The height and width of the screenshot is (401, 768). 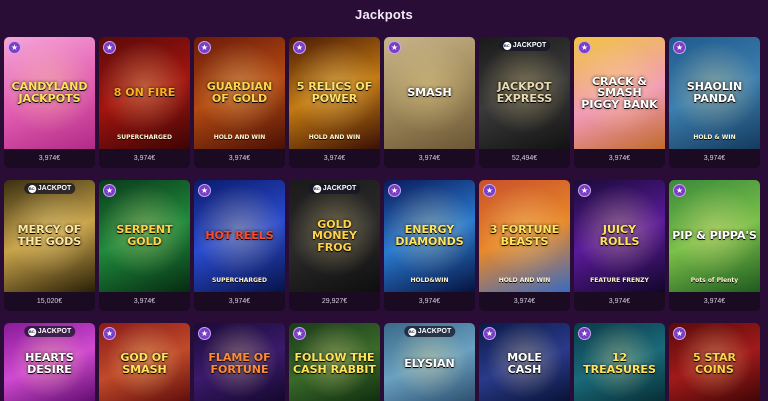 I want to click on game-thumbnail: Pip & Pippa's Pots of Plenty ★, so click(x=714, y=236).